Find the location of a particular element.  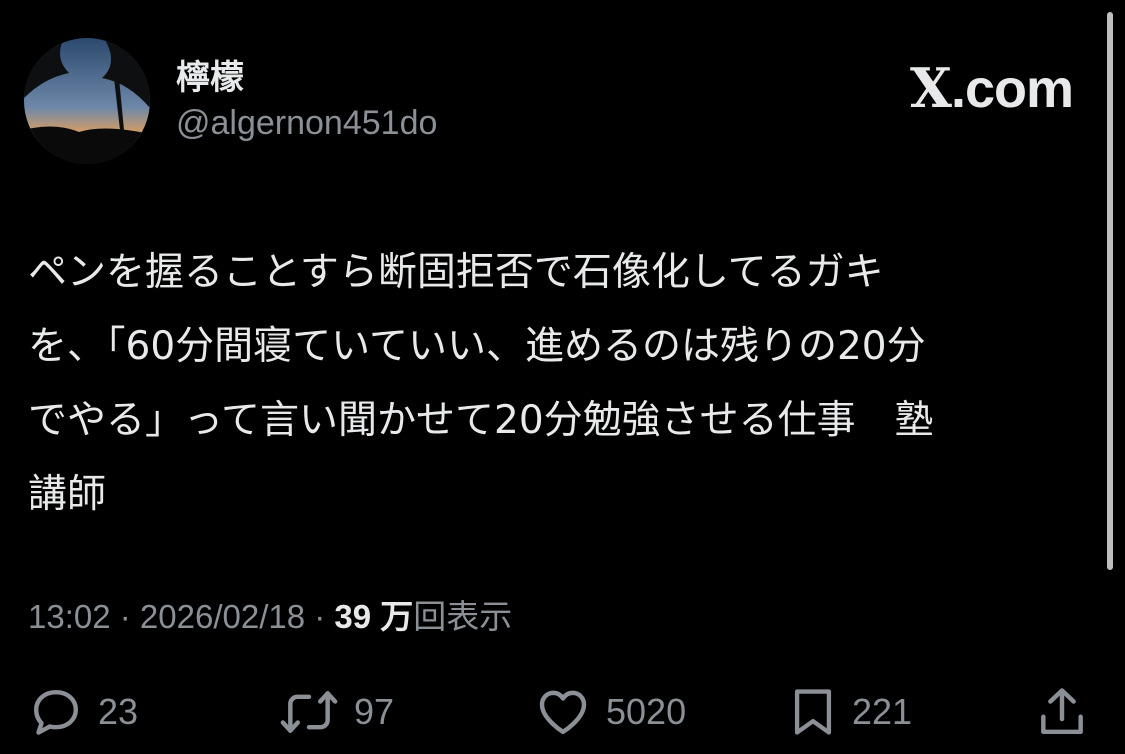

tweet-date: 2026/02/18 is located at coordinates (222, 616).